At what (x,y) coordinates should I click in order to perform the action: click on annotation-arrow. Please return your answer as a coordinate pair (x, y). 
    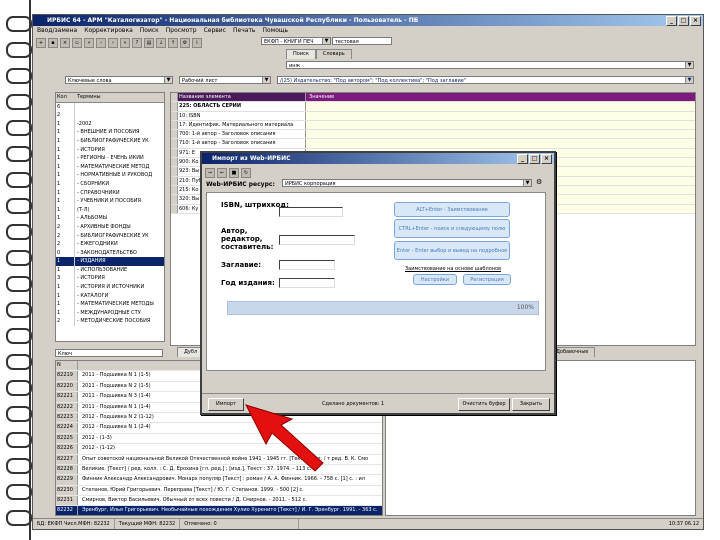
    Looking at the image, I should click on (284, 438).